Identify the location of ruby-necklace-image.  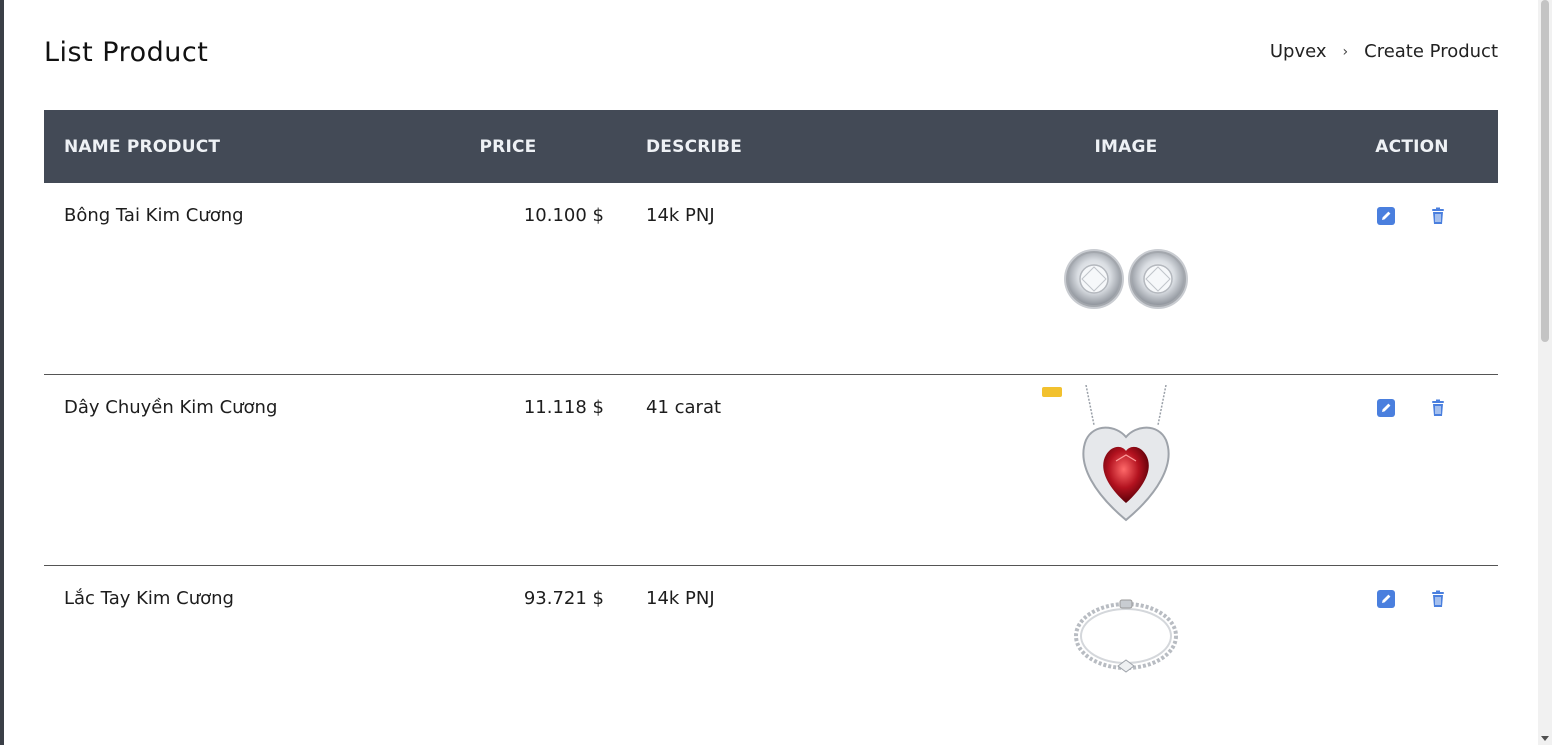
(1106, 452).